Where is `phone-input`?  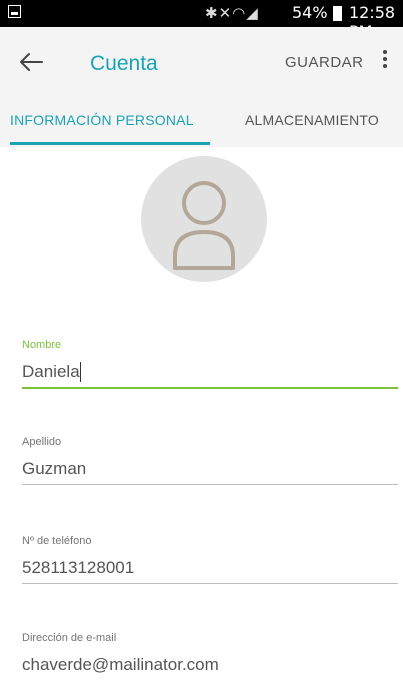 phone-input is located at coordinates (210, 568).